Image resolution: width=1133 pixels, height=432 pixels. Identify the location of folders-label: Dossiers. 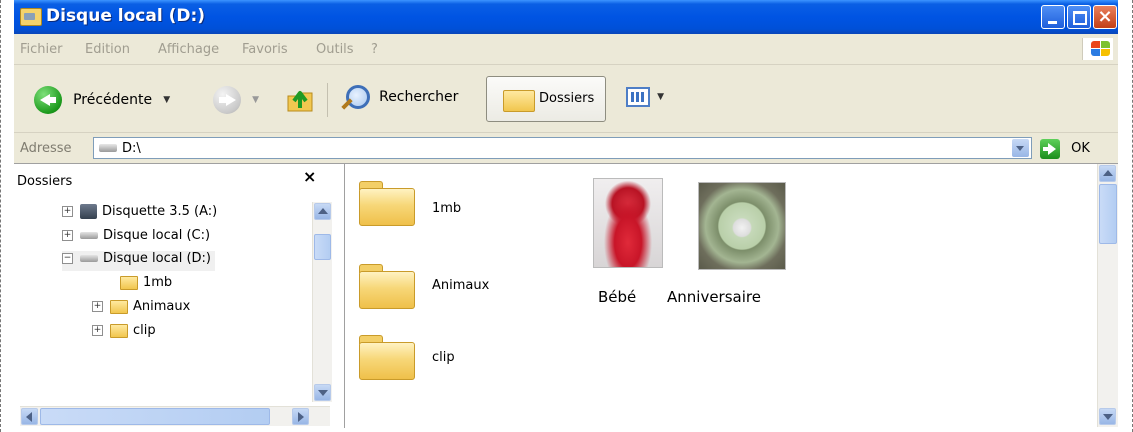
(567, 98).